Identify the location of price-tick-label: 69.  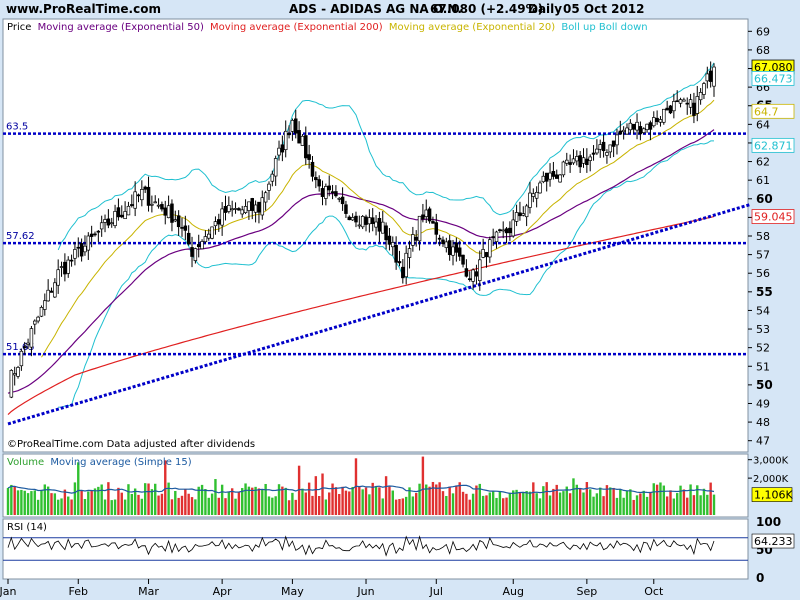
(763, 31).